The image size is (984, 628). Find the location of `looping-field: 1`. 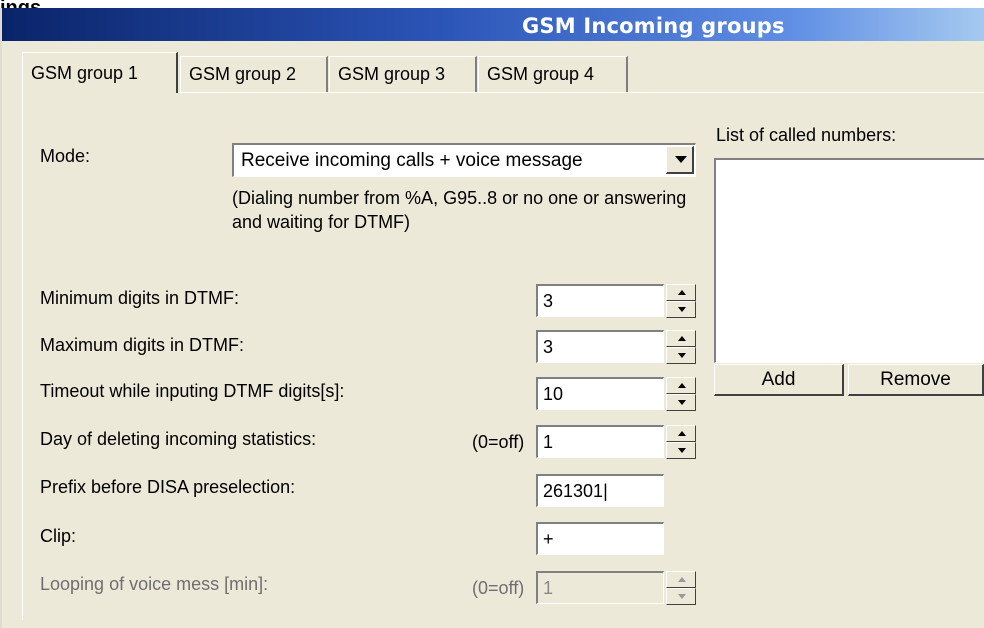

looping-field: 1 is located at coordinates (600, 587).